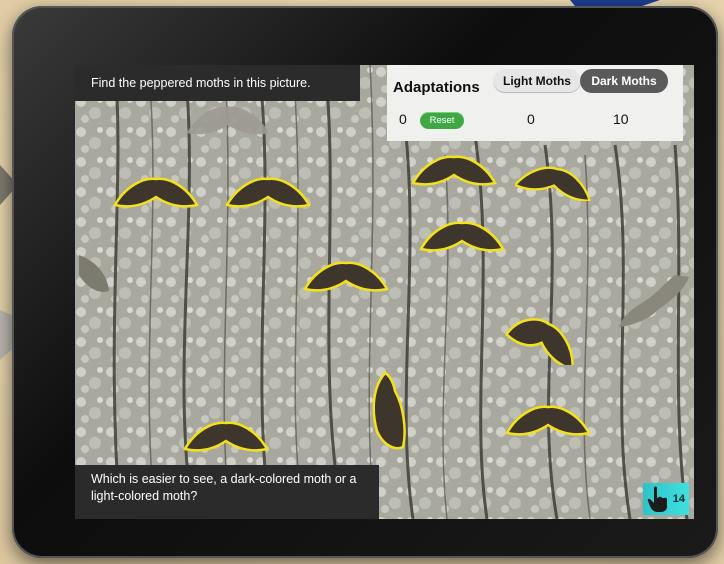 The height and width of the screenshot is (564, 724). Describe the element at coordinates (678, 499) in the screenshot. I see `page-number: 14` at that location.